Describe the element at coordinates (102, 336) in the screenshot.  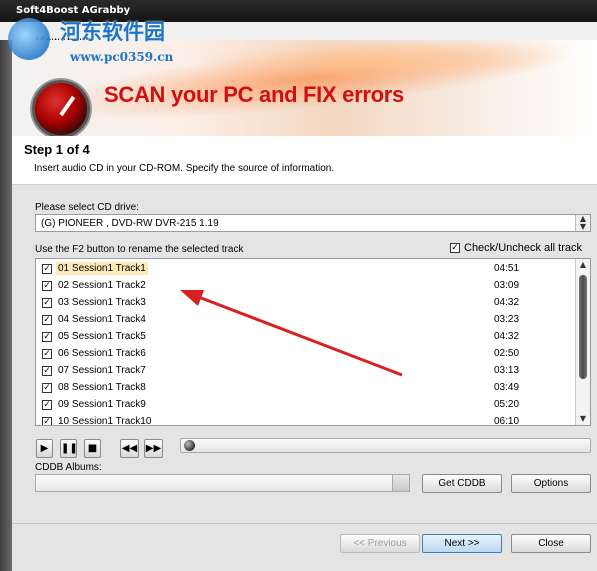
I see `track-name: 05 Session1 Track5` at that location.